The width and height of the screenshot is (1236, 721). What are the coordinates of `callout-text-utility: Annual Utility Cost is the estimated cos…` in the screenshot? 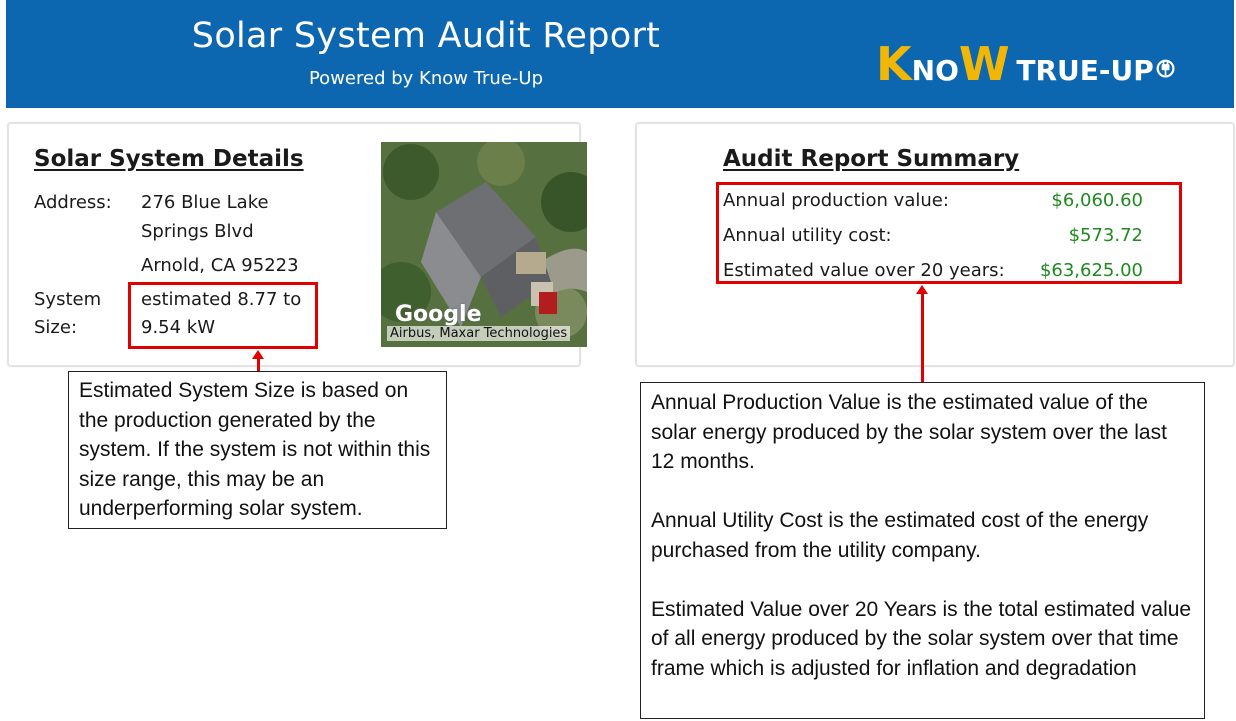 It's located at (900, 535).